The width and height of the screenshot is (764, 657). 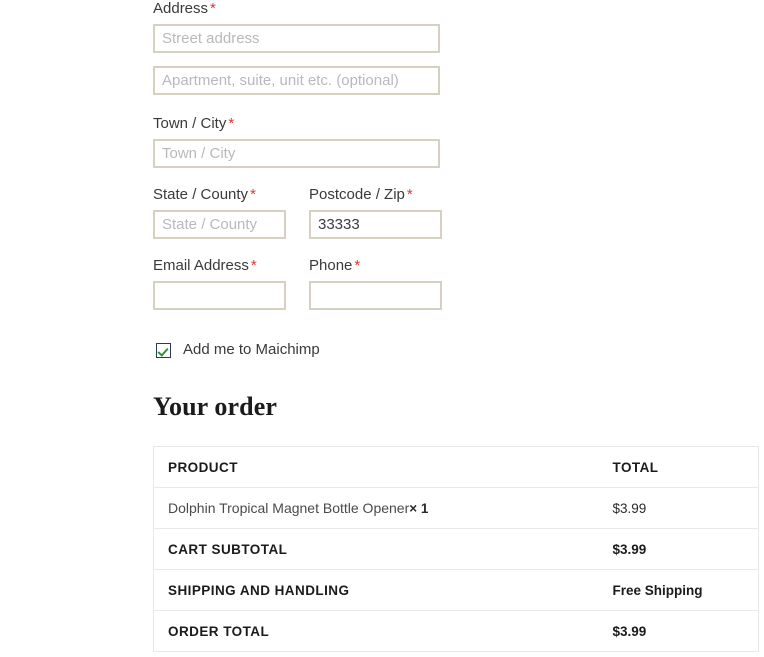 I want to click on field-address: Address *, so click(x=298, y=26).